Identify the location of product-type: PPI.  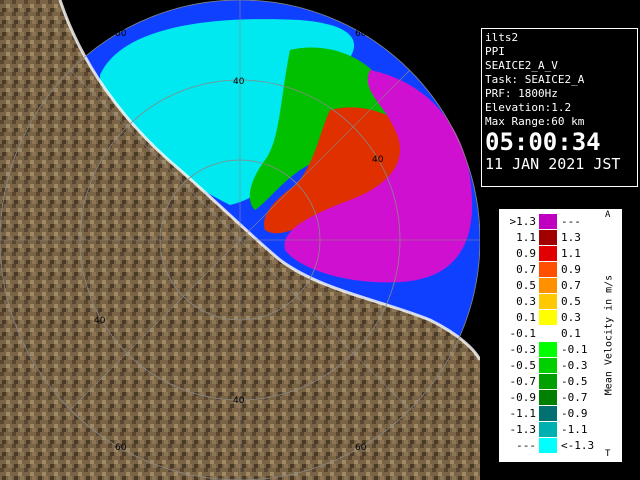
(495, 51).